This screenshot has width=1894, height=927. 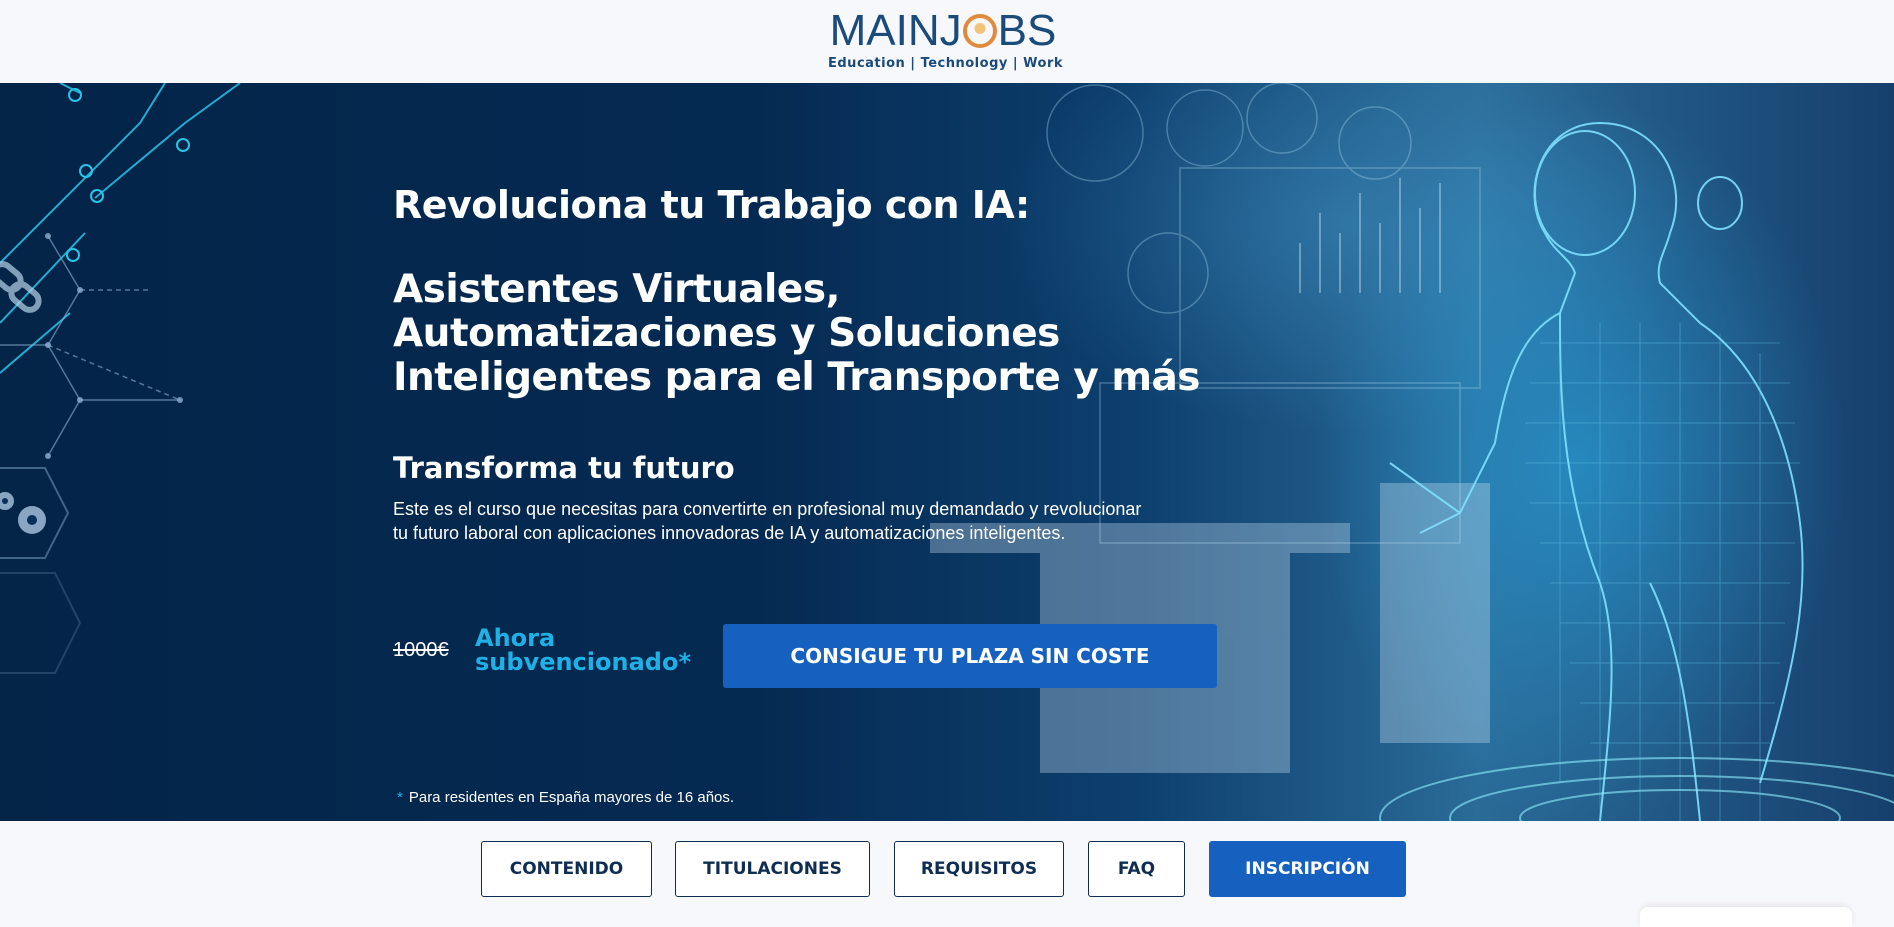 What do you see at coordinates (564, 468) in the screenshot?
I see `section-title: Transforma tu futuro` at bounding box center [564, 468].